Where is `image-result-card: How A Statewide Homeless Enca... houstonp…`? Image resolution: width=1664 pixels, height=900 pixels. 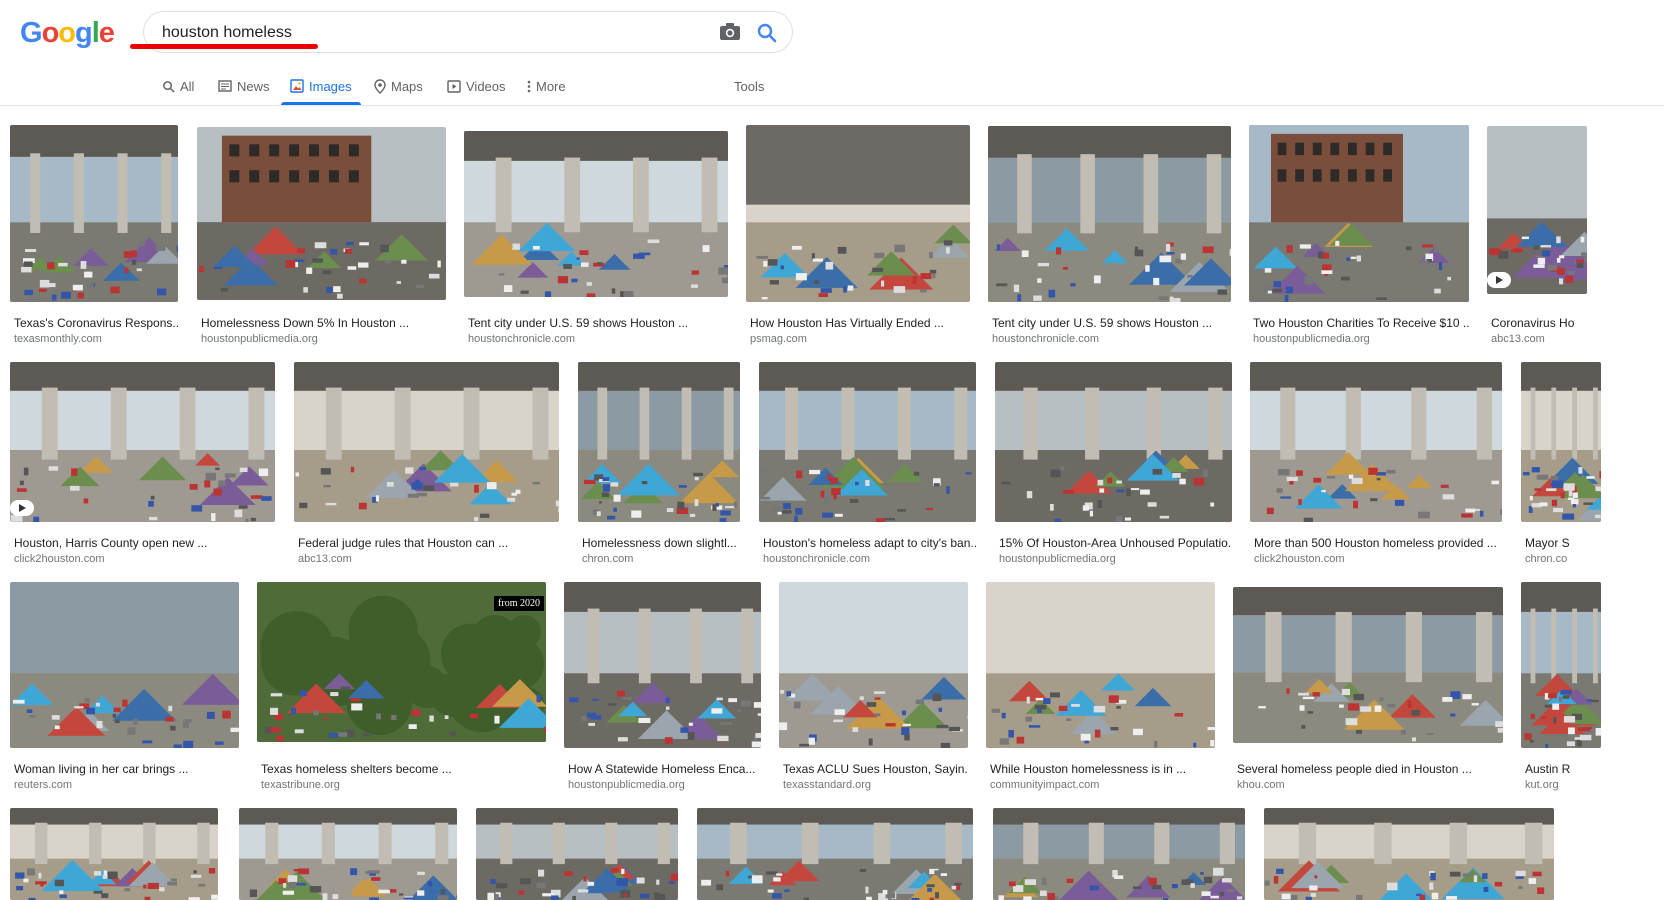
image-result-card: How A Statewide Homeless Enca... houstonp… is located at coordinates (662, 689).